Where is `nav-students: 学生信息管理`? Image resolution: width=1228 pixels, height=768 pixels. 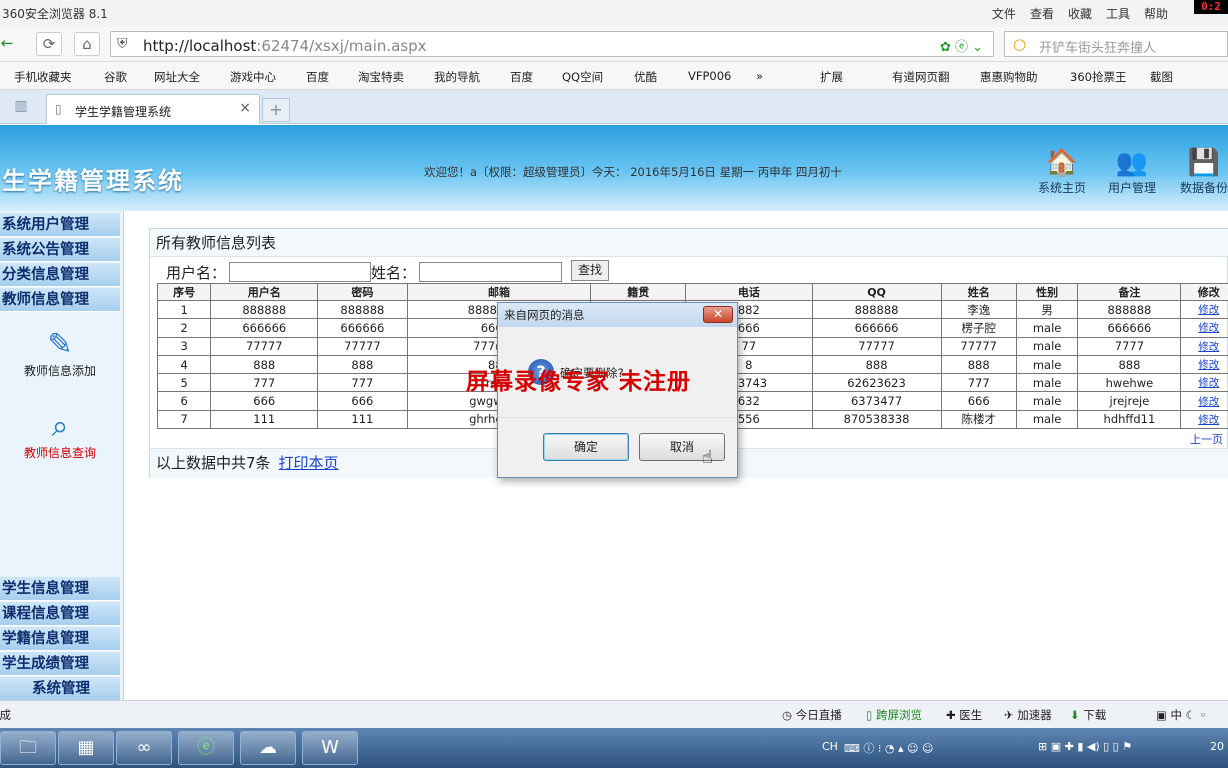 nav-students: 学生信息管理 is located at coordinates (60, 589).